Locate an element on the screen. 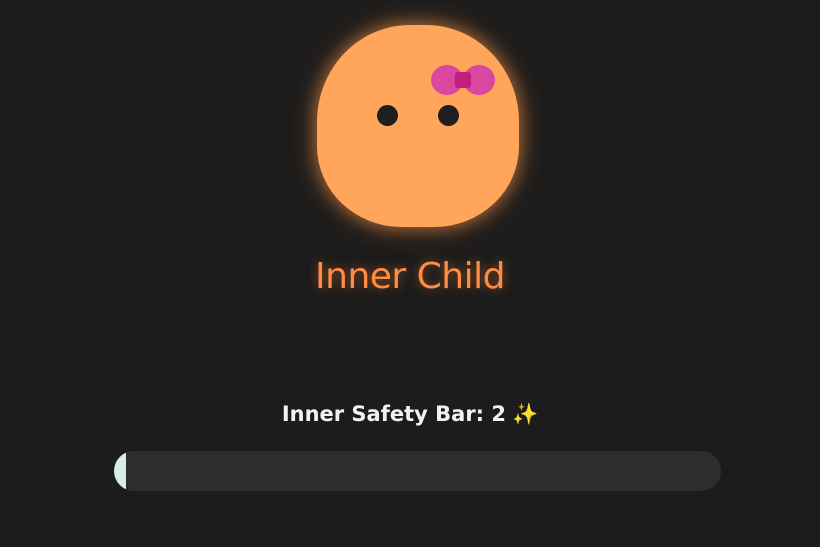 This screenshot has width=820, height=547. safety-progress-bar is located at coordinates (417, 471).